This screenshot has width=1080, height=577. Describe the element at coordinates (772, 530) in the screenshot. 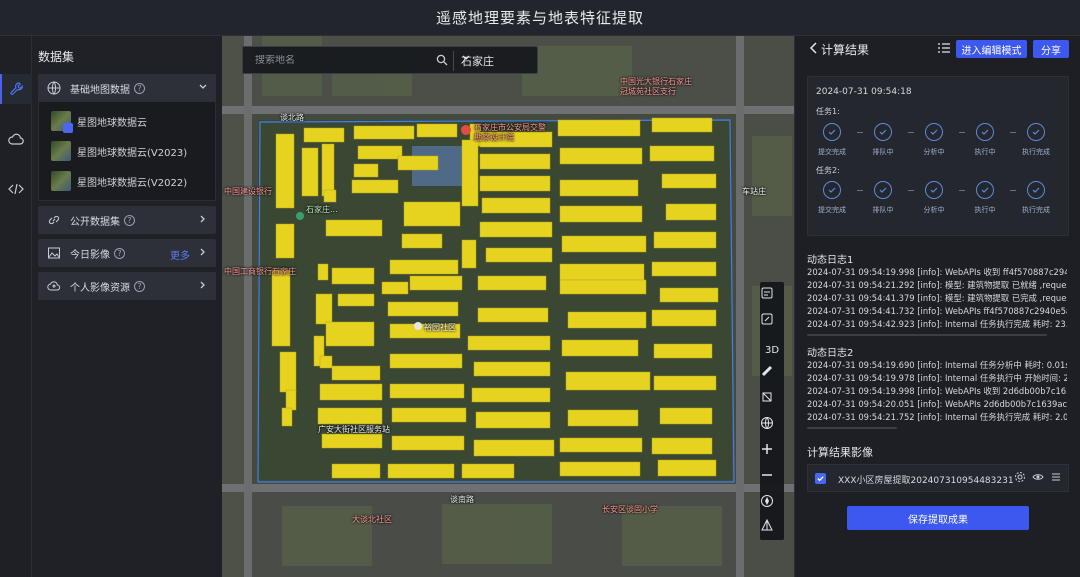

I see `north-icon` at that location.